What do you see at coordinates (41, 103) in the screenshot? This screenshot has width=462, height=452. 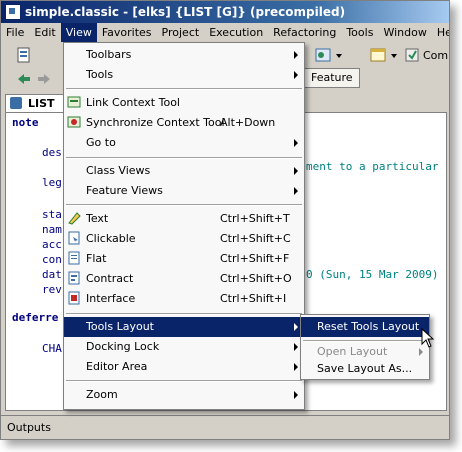 I see `tab-label: LIST` at bounding box center [41, 103].